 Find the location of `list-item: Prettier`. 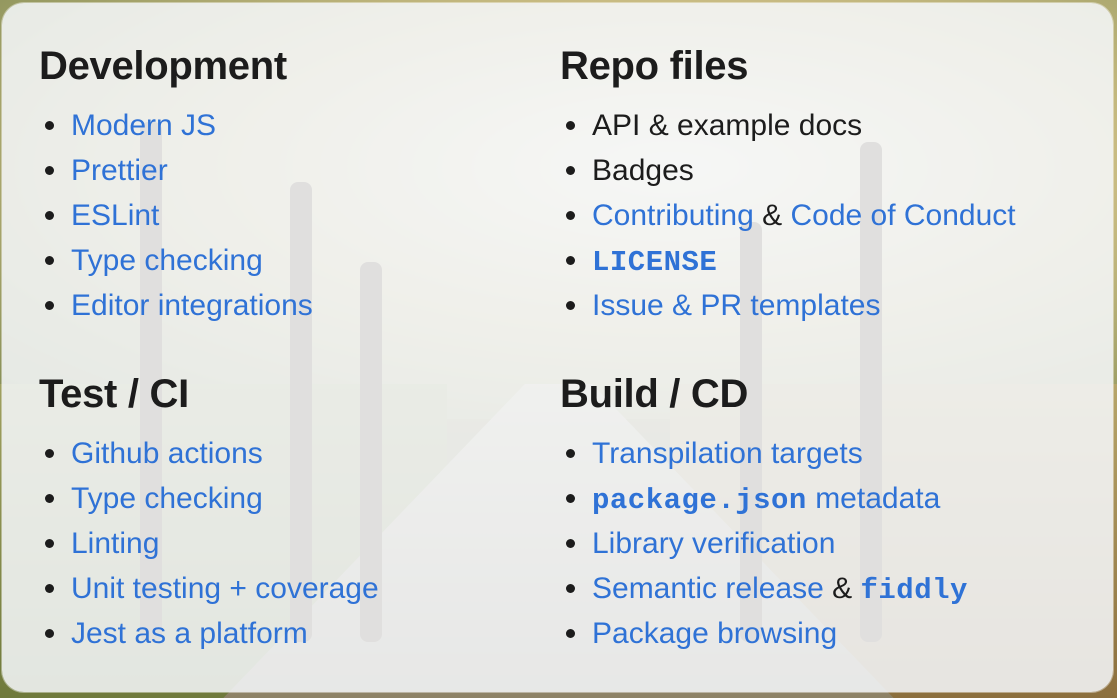

list-item: Prettier is located at coordinates (299, 170).